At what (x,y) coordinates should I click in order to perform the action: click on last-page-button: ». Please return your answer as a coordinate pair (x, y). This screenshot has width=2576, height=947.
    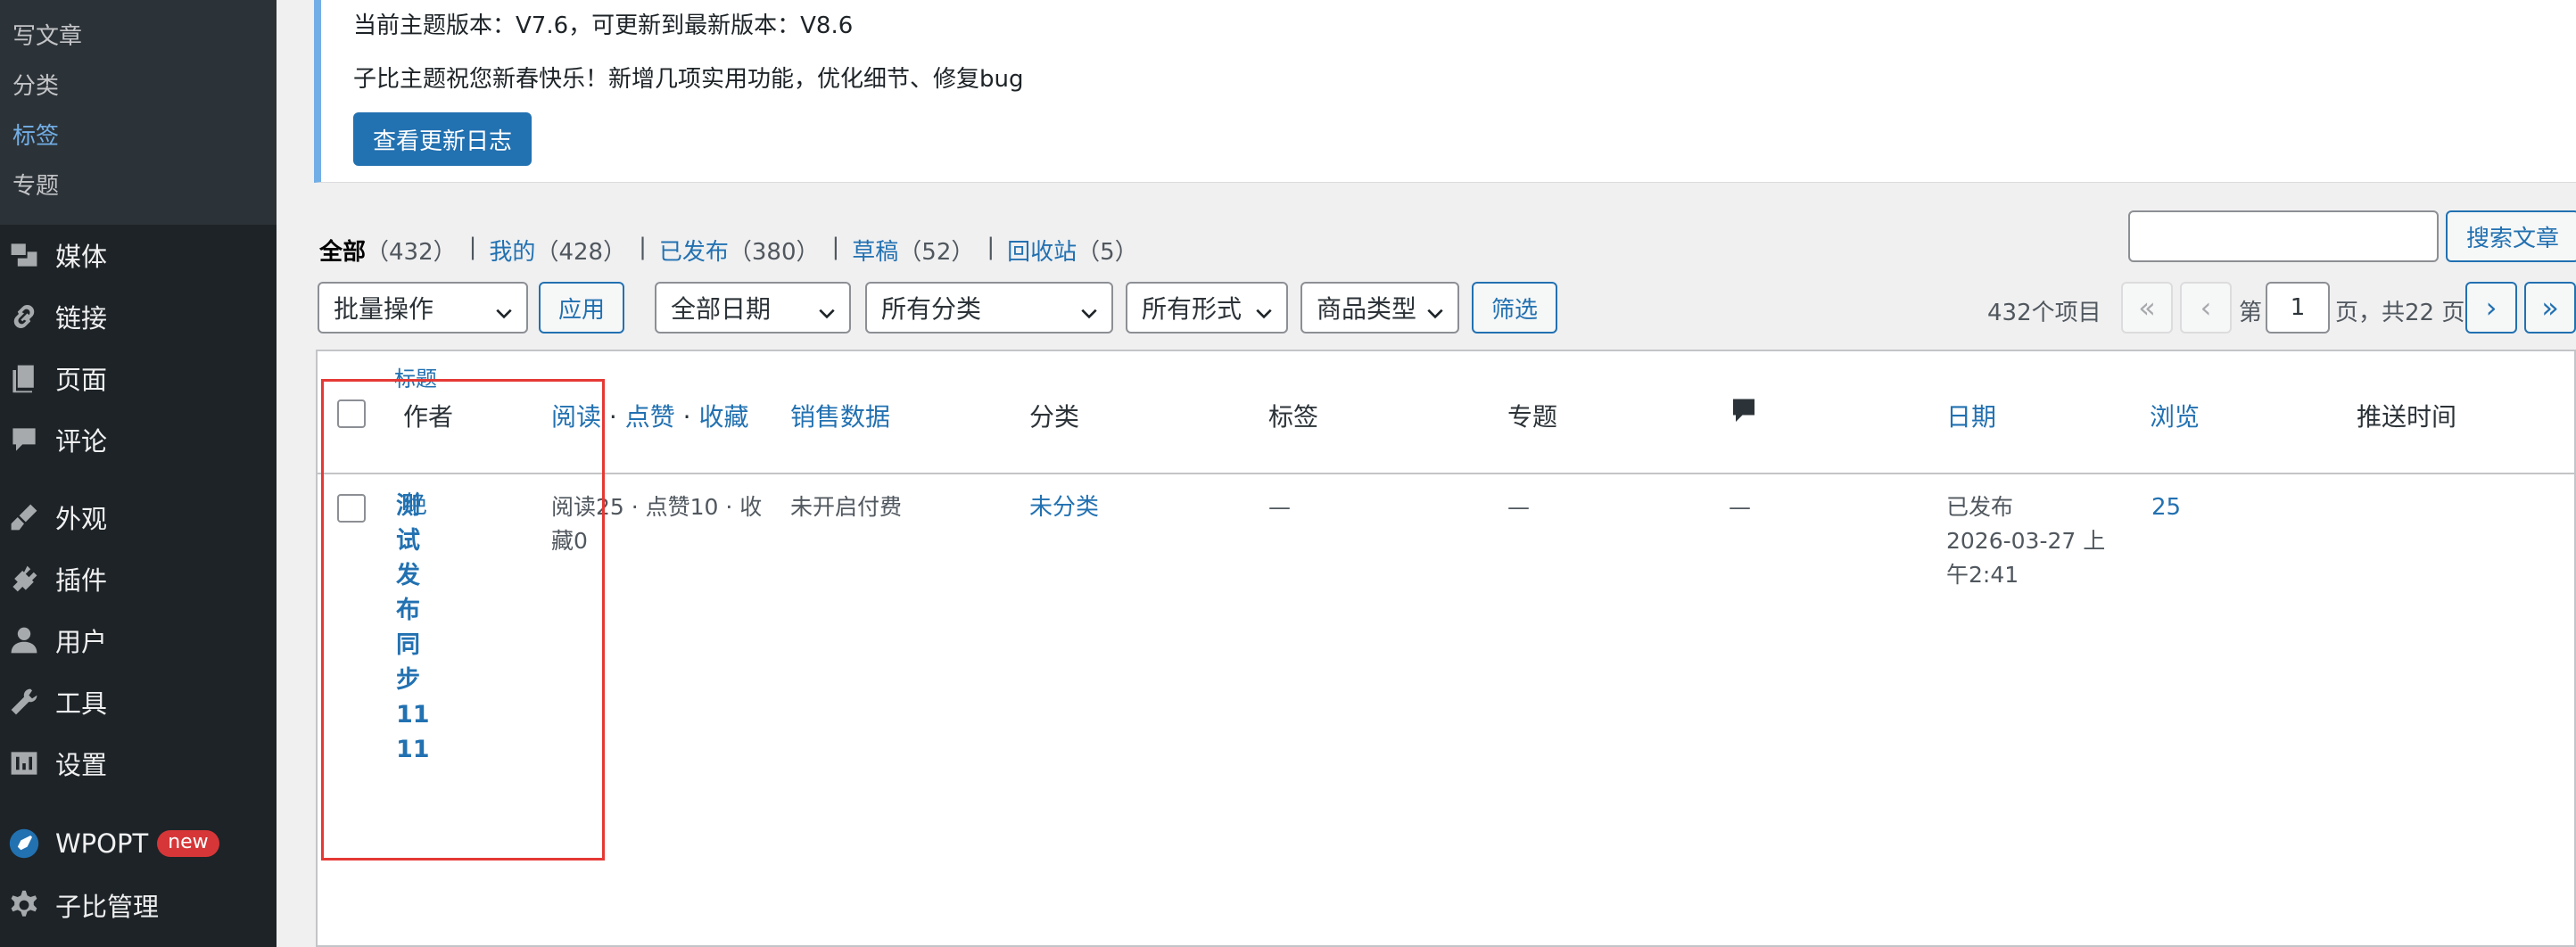
    Looking at the image, I should click on (2550, 308).